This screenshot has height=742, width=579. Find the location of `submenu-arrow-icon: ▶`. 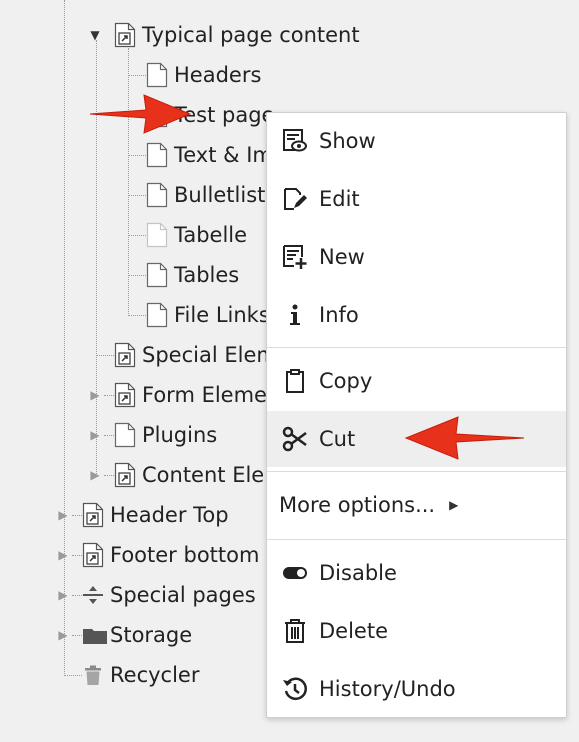

submenu-arrow-icon: ▶ is located at coordinates (454, 505).